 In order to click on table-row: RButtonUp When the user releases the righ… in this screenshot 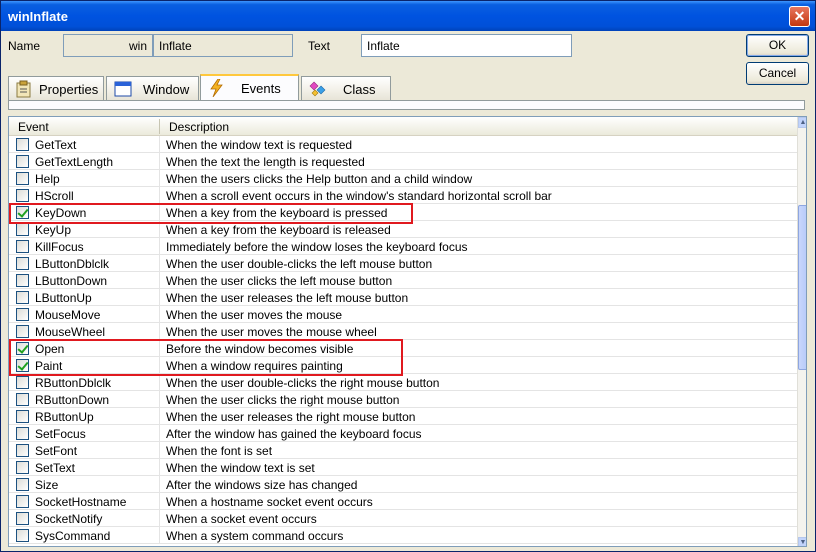, I will do `click(403, 416)`.